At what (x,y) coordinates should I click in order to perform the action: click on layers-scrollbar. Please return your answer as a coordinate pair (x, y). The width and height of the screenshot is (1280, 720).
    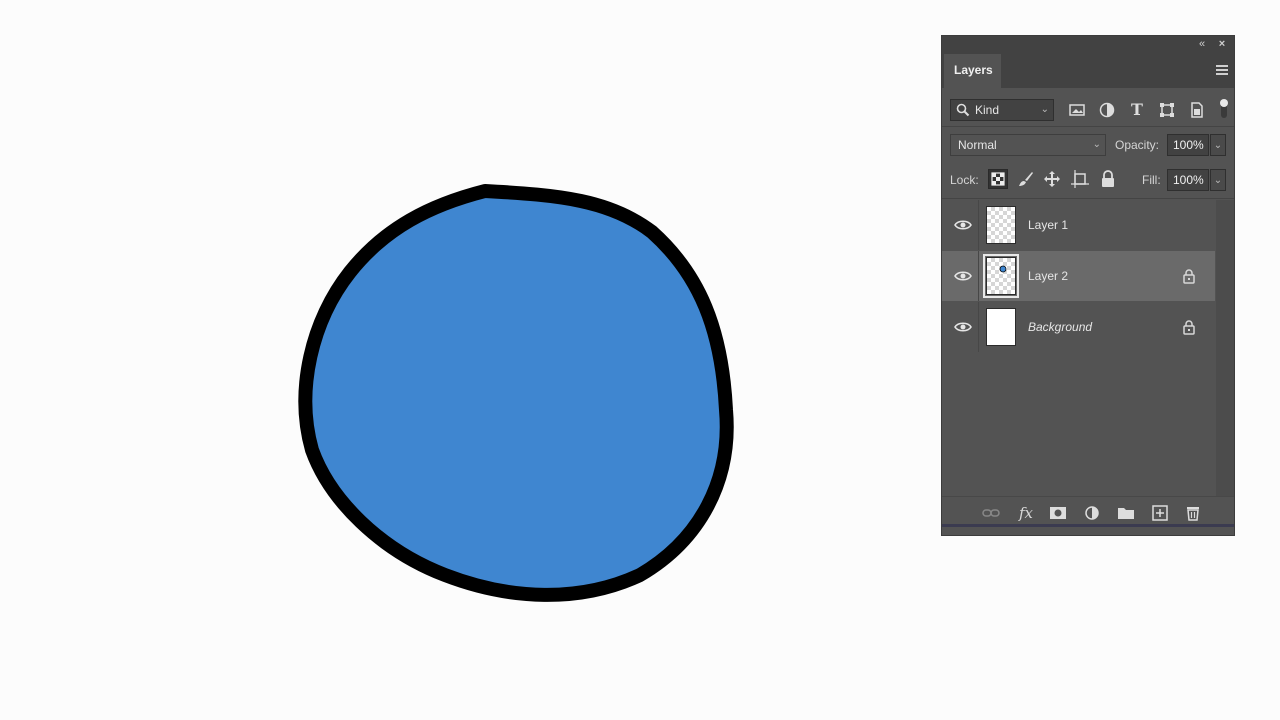
    Looking at the image, I should click on (1225, 350).